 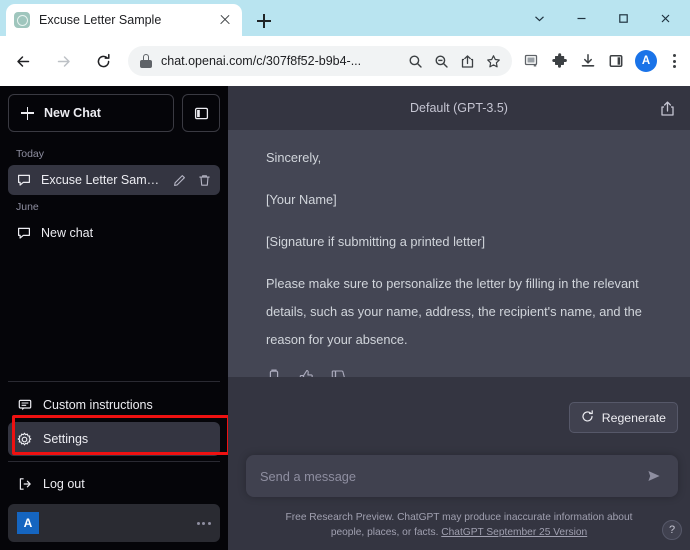 I want to click on back-arrow-icon, so click(x=23, y=61).